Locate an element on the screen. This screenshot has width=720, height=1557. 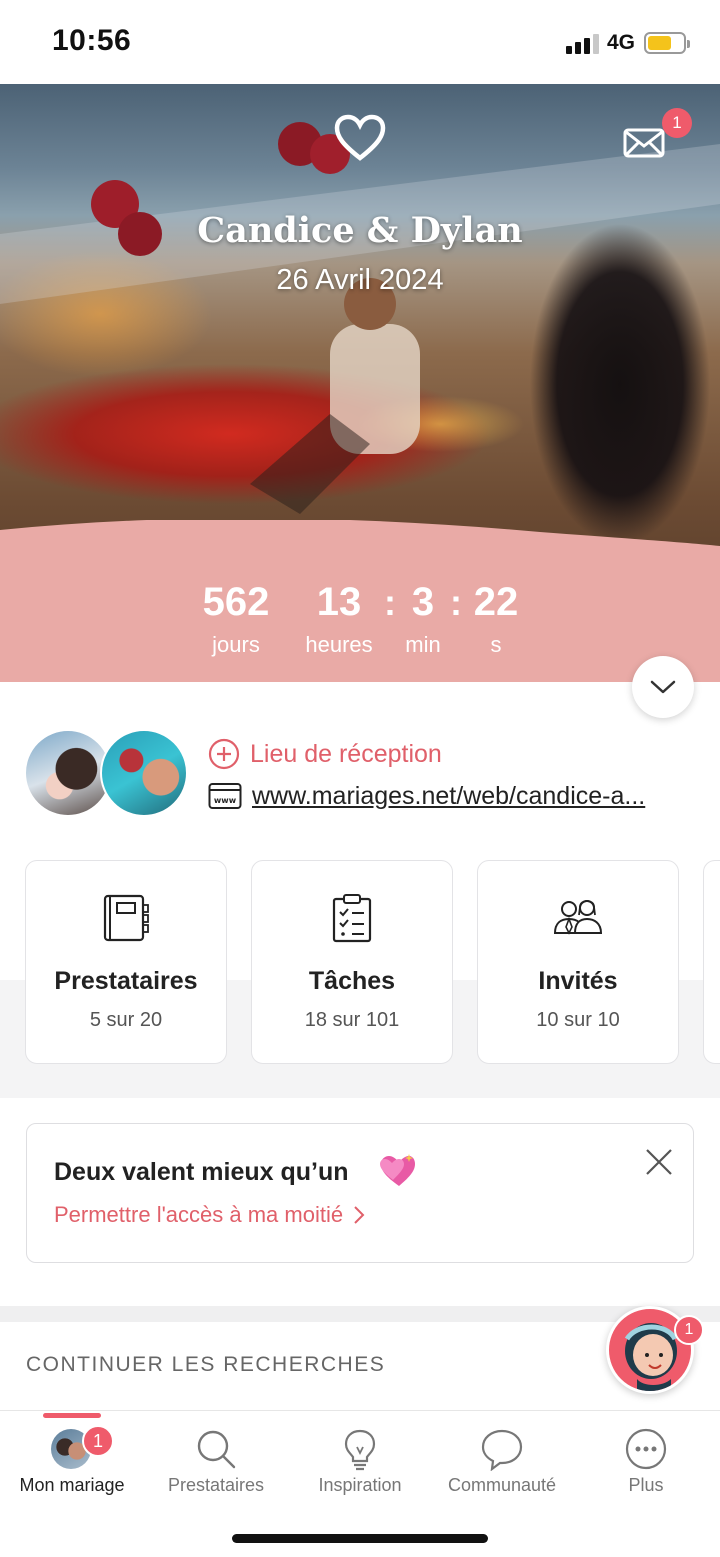
tab-prestataires: Prestataires is located at coordinates (216, 1461).